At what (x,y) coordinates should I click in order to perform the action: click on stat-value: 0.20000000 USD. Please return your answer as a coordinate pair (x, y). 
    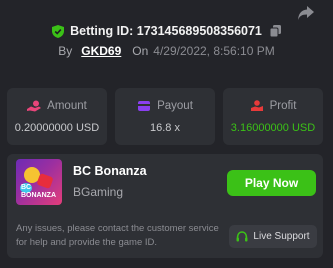
    Looking at the image, I should click on (57, 127).